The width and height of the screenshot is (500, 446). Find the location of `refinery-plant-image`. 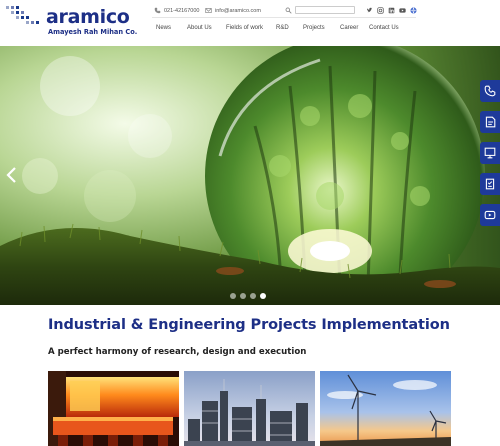

refinery-plant-image is located at coordinates (249, 408).